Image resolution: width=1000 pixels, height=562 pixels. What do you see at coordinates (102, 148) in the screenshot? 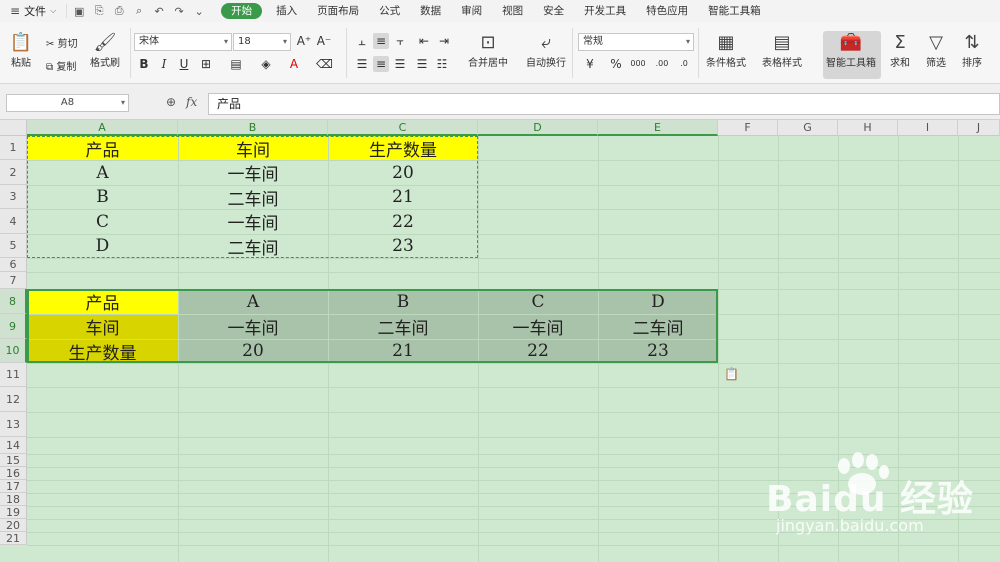
I see `cell-a1: 产品` at bounding box center [102, 148].